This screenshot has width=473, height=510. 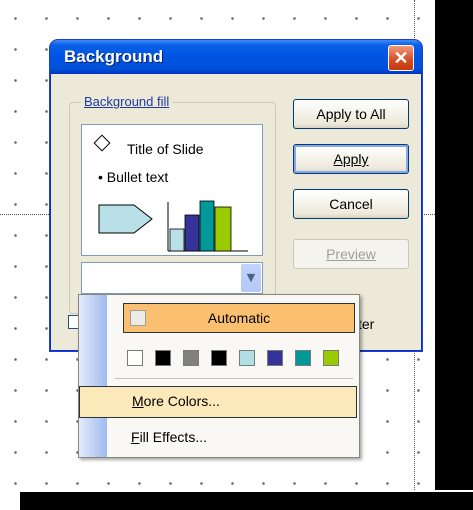 What do you see at coordinates (114, 56) in the screenshot?
I see `dialog-title: Background` at bounding box center [114, 56].